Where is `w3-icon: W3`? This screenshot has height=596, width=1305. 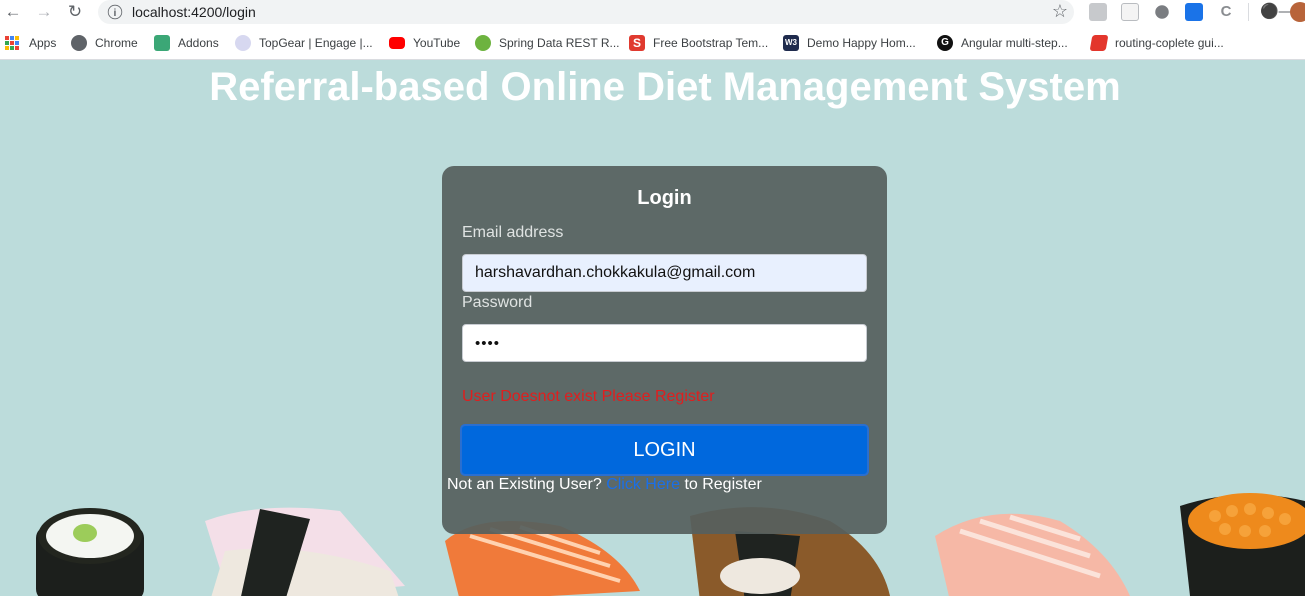 w3-icon: W3 is located at coordinates (791, 43).